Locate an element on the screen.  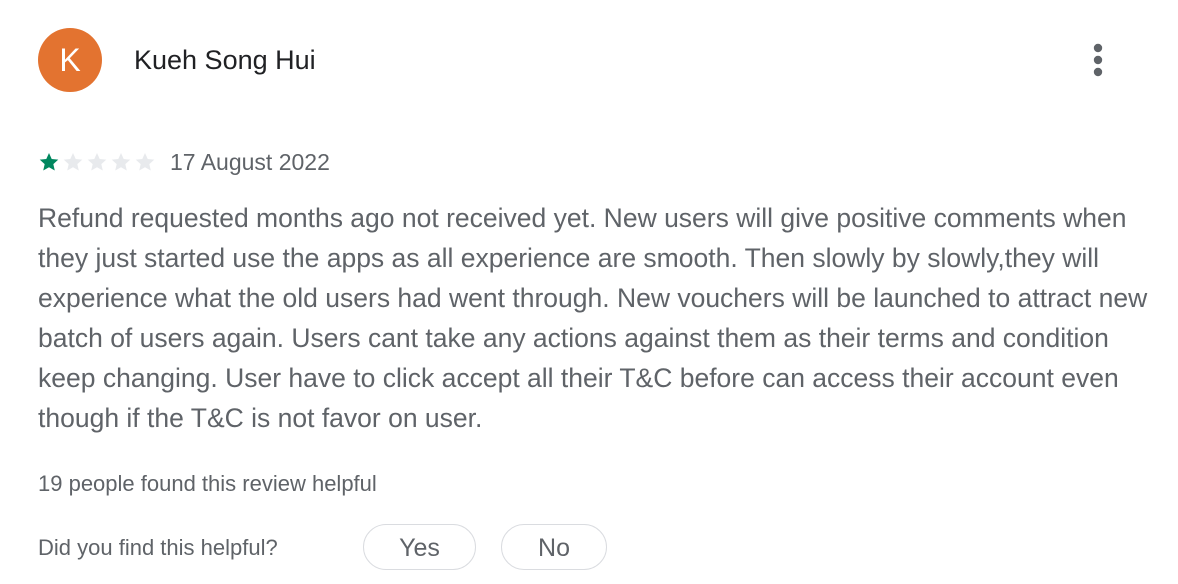
reviewer-name: Kueh Song Hui is located at coordinates (225, 60).